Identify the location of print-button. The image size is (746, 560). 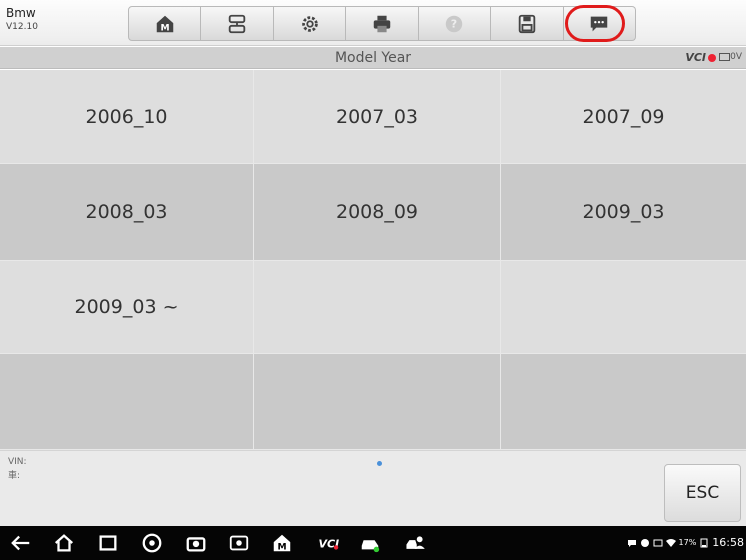
(382, 23).